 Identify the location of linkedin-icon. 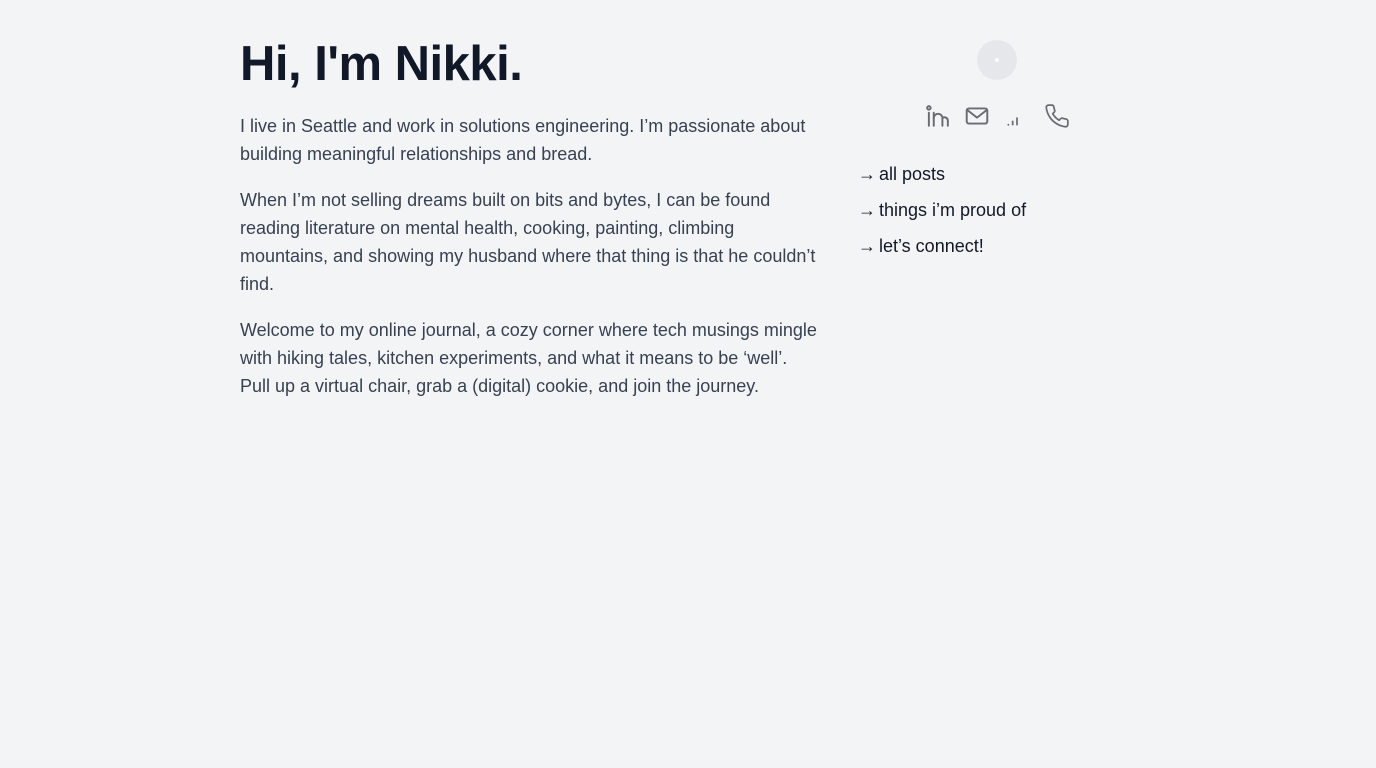
(937, 116).